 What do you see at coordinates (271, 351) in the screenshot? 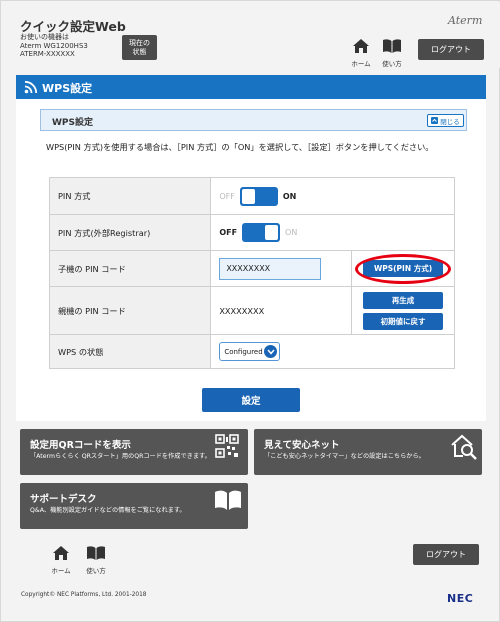
I see `chevron-down-icon` at bounding box center [271, 351].